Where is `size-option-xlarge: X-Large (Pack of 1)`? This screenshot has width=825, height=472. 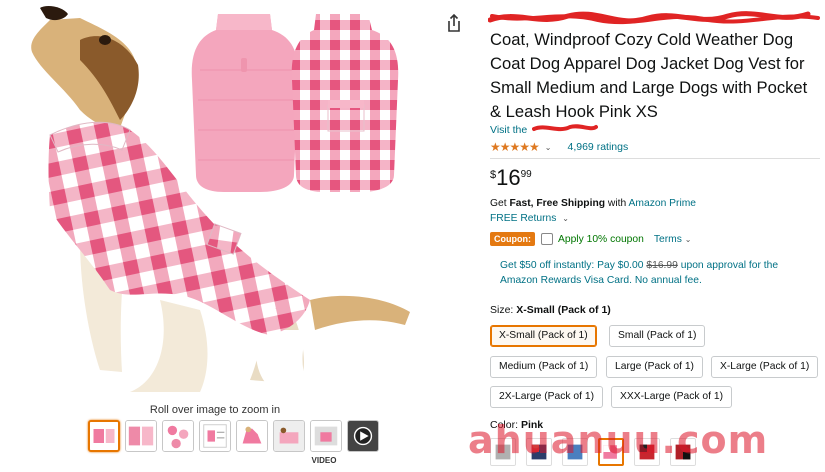
size-option-xlarge: X-Large (Pack of 1) is located at coordinates (765, 367).